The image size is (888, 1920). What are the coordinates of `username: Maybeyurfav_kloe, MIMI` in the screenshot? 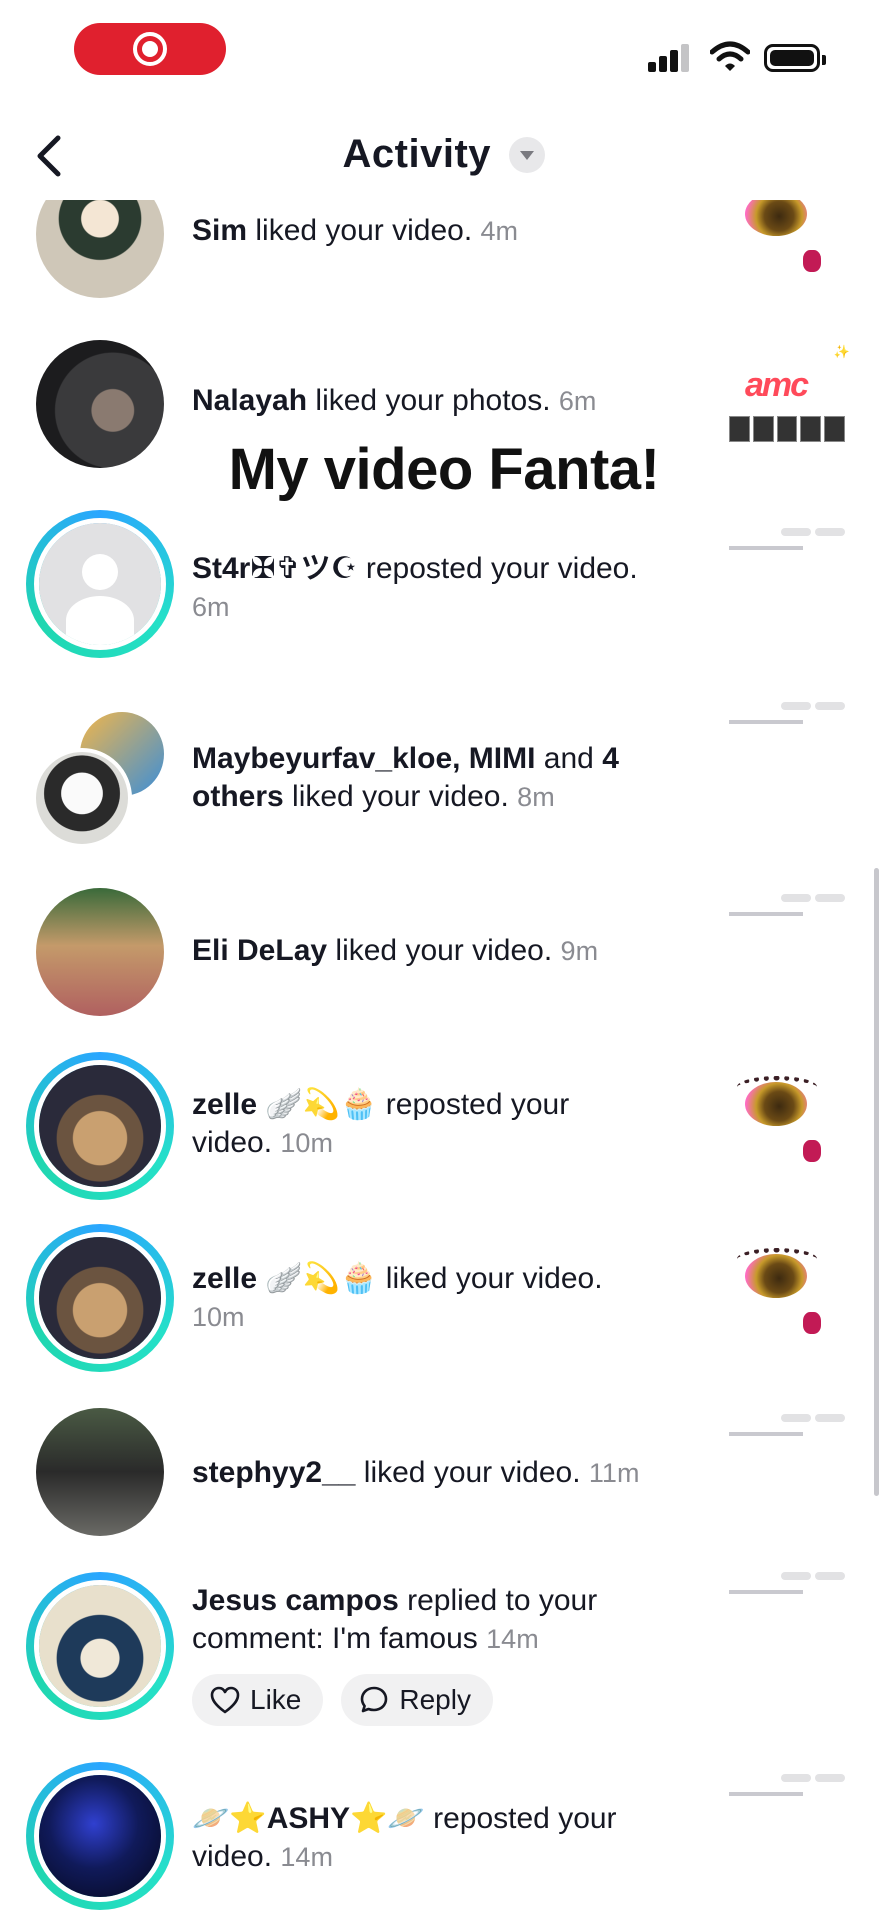 It's located at (363, 758).